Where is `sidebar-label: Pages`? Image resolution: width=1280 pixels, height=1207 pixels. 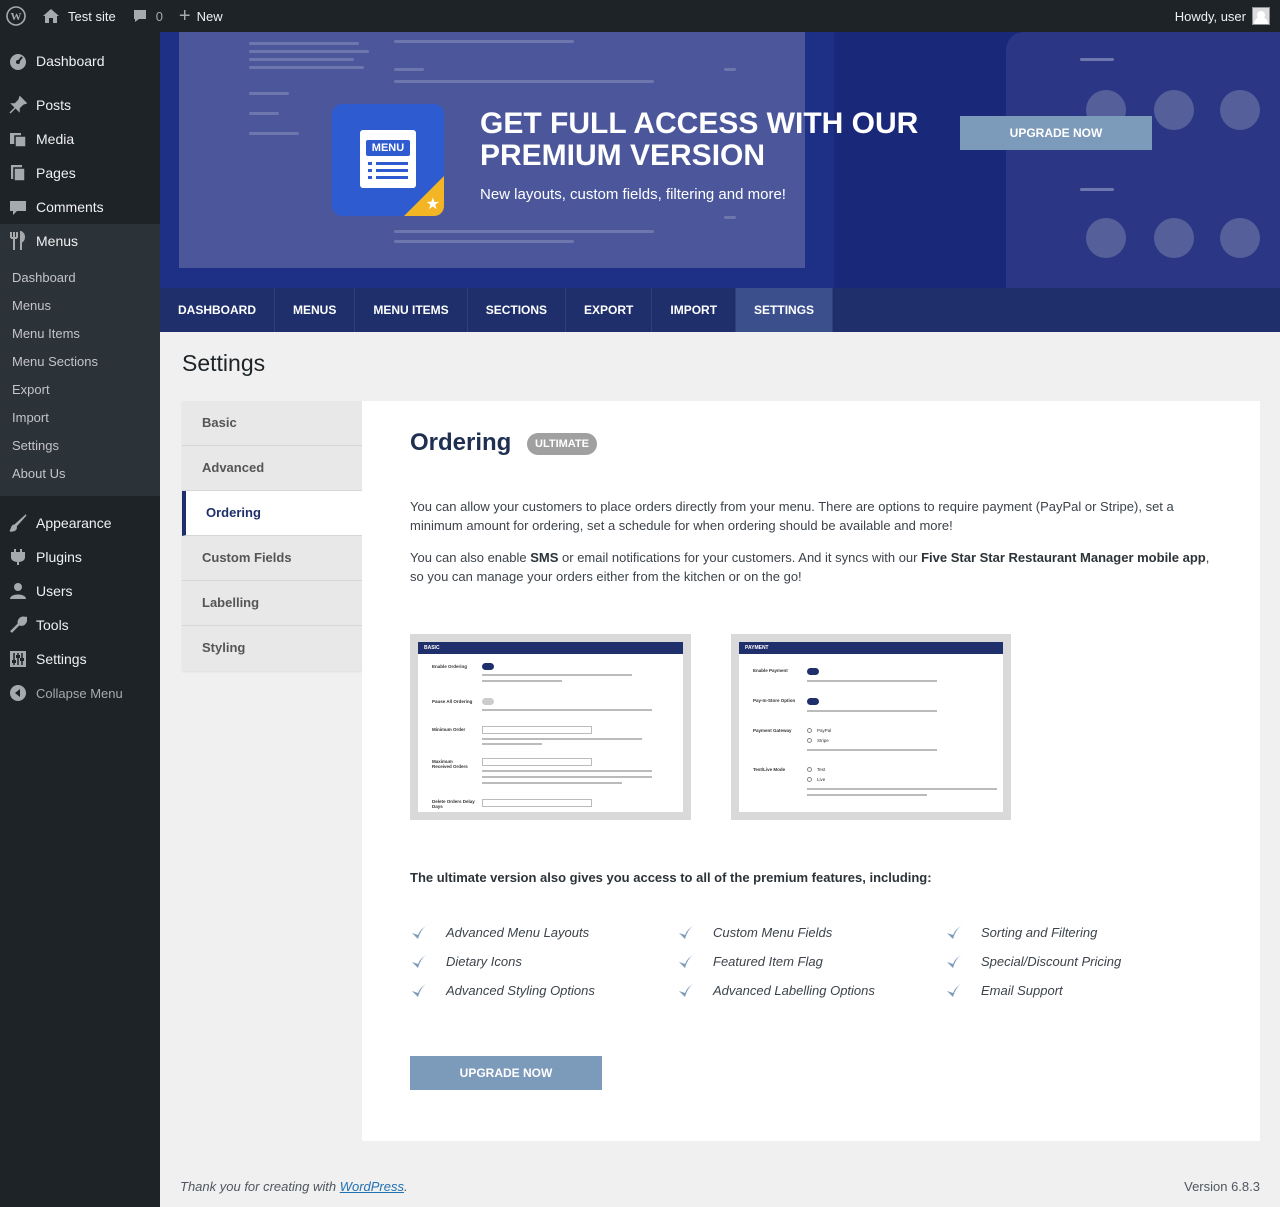 sidebar-label: Pages is located at coordinates (56, 173).